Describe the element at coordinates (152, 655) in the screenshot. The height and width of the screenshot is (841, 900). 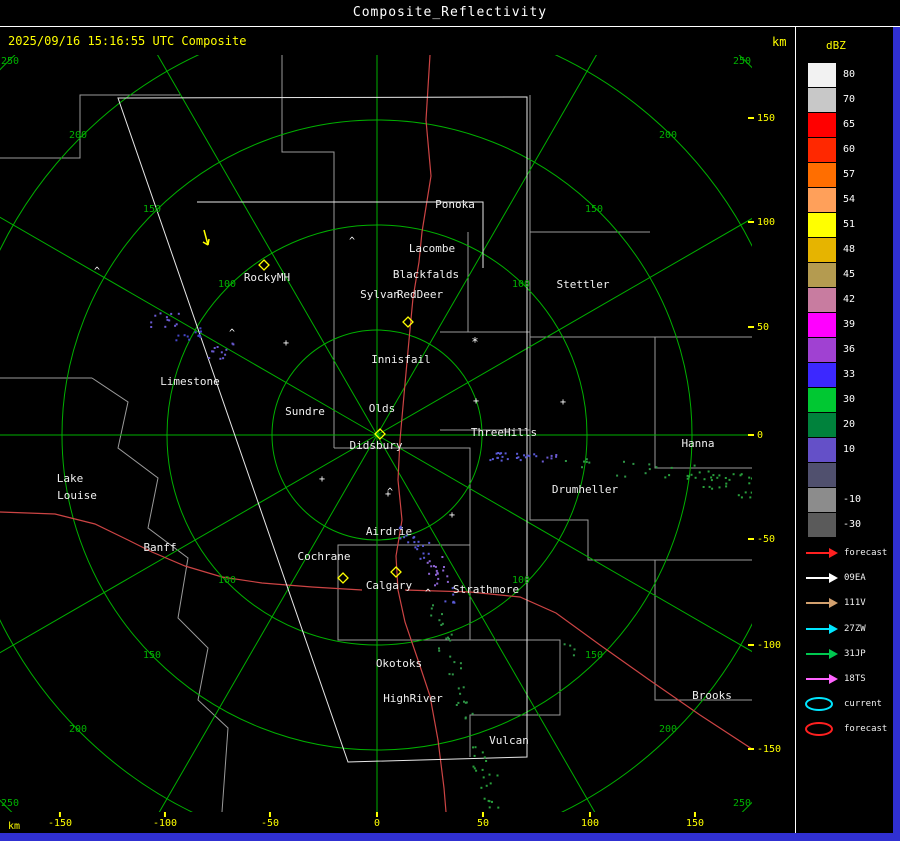
I see `range-ring-label: 150` at that location.